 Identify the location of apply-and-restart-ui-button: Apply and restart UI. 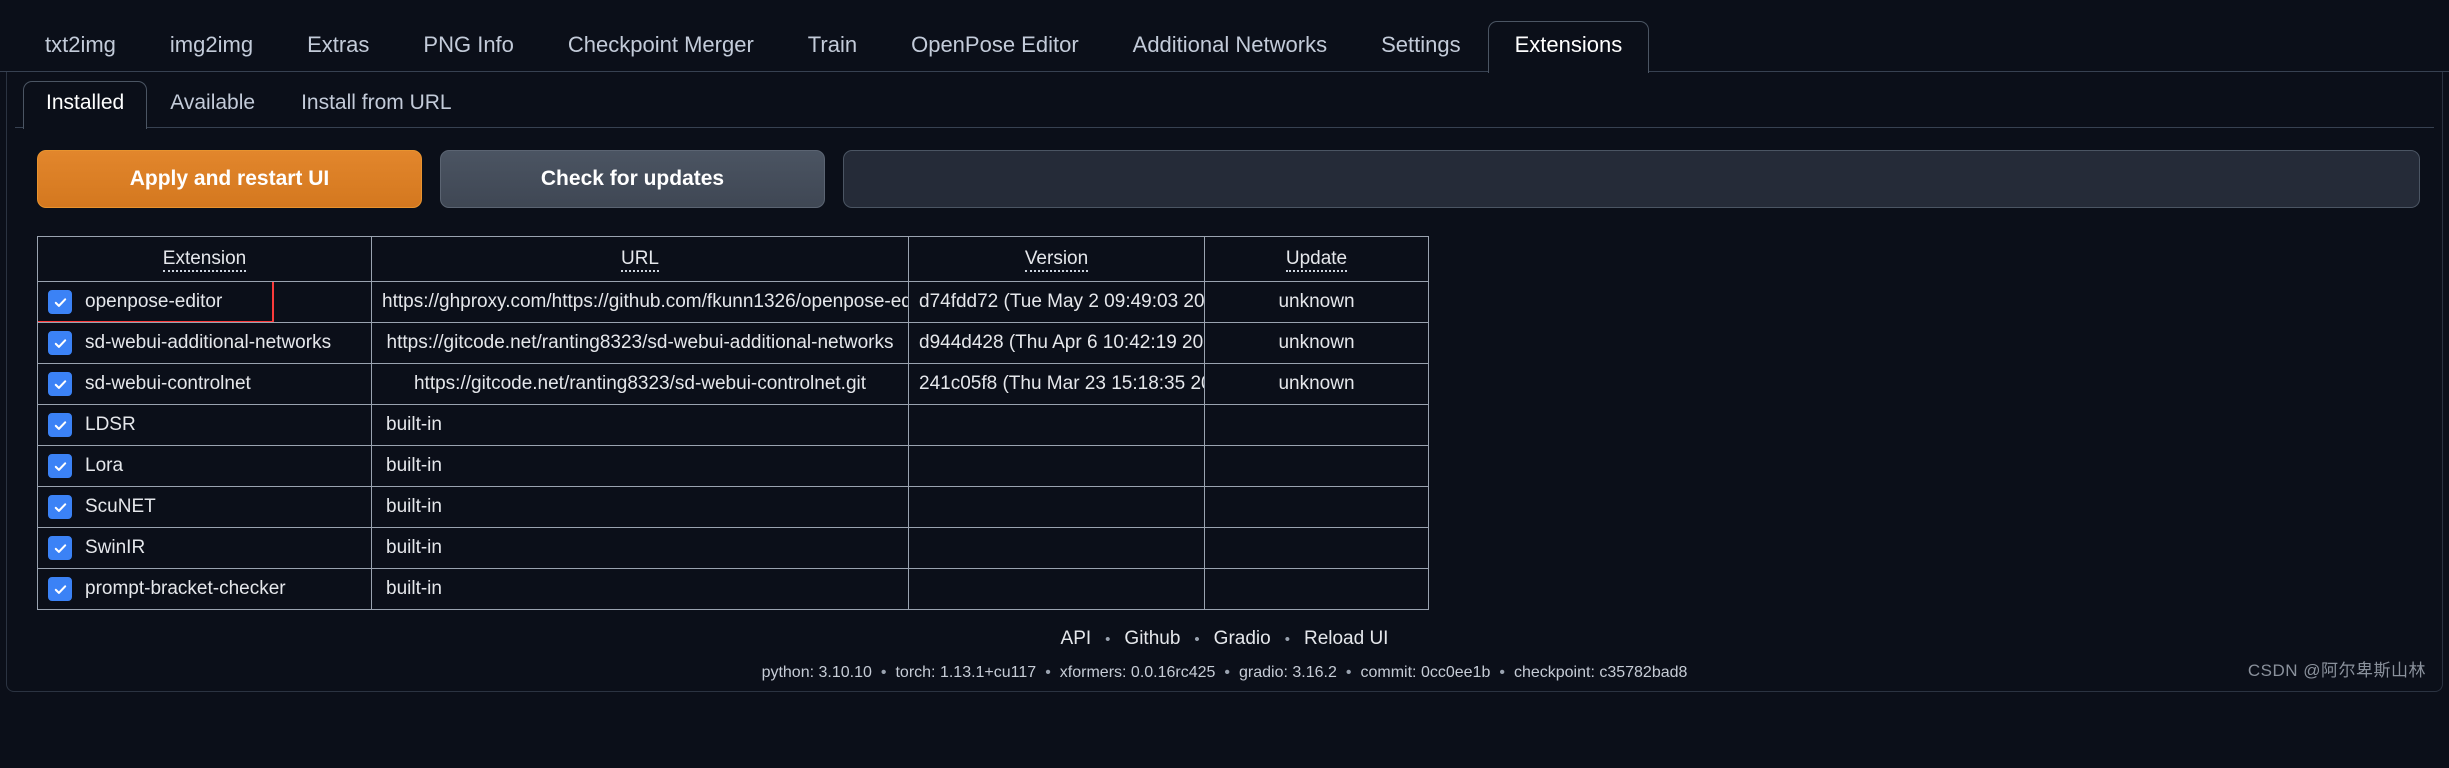
(229, 179).